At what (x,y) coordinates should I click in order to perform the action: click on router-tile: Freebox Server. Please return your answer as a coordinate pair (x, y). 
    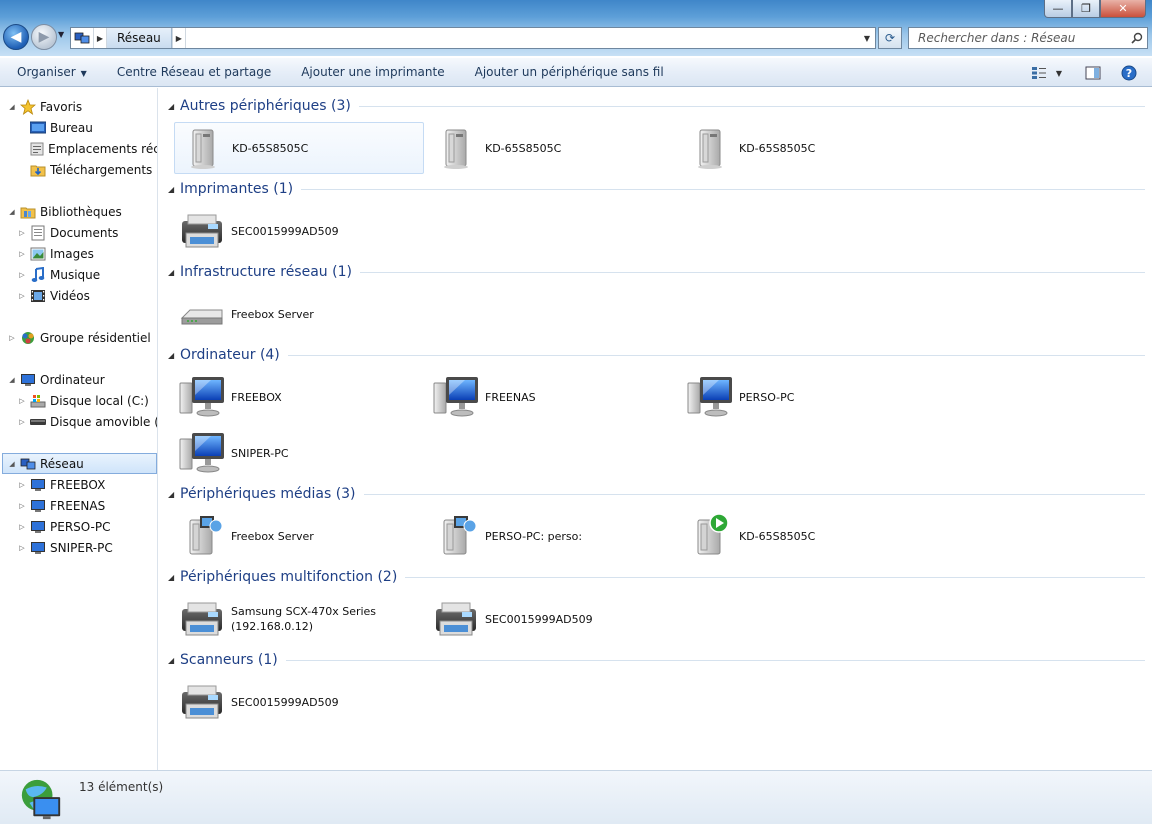
    Looking at the image, I should click on (299, 314).